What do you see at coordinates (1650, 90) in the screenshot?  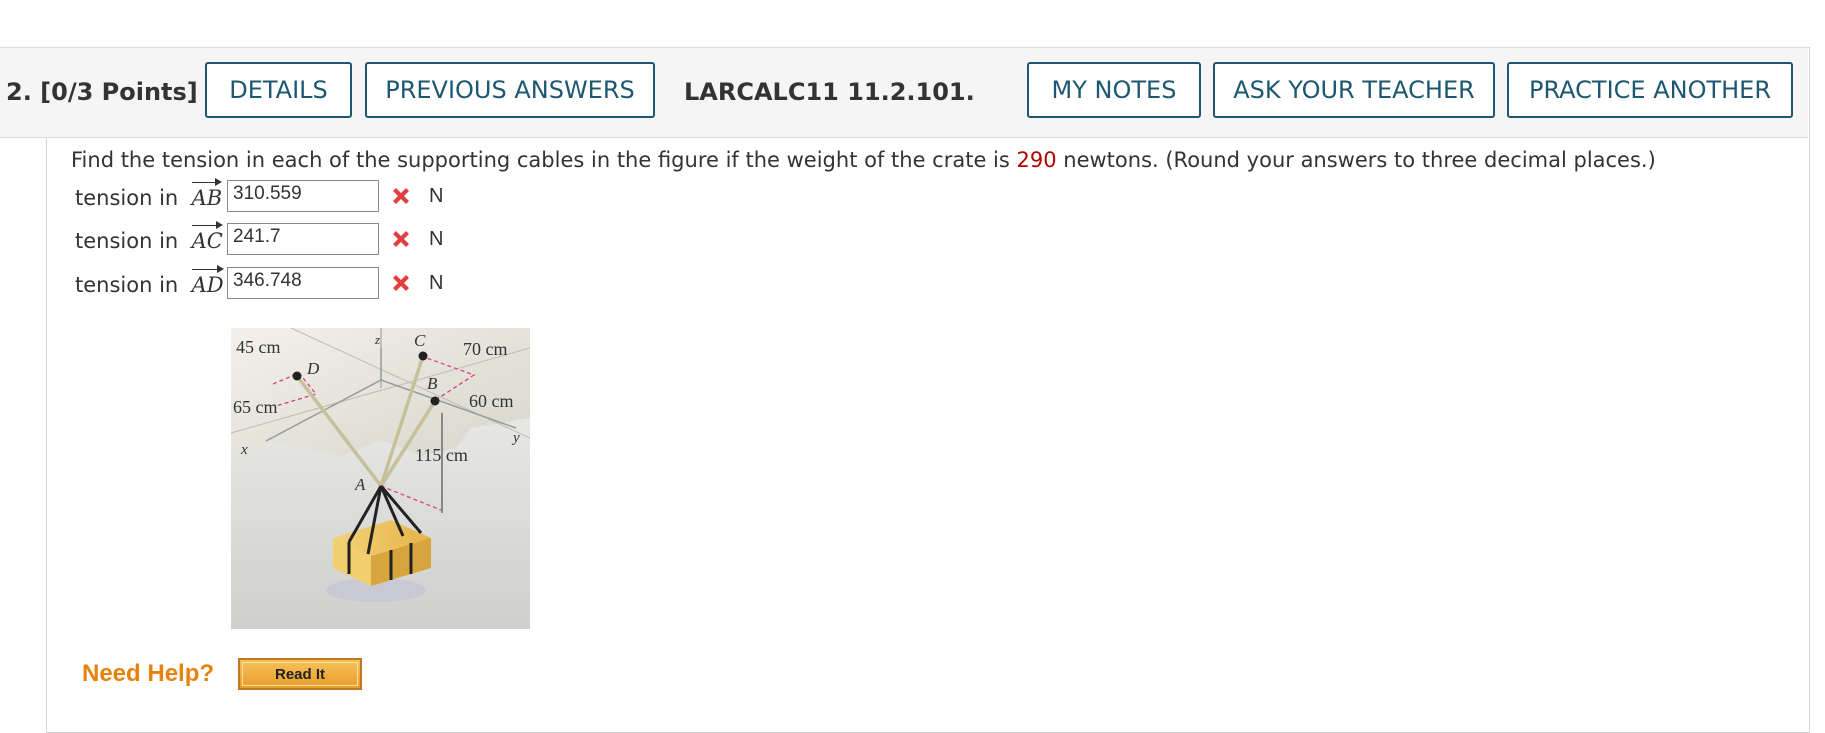 I see `practice-another-button: PRACTICE ANOTHER` at bounding box center [1650, 90].